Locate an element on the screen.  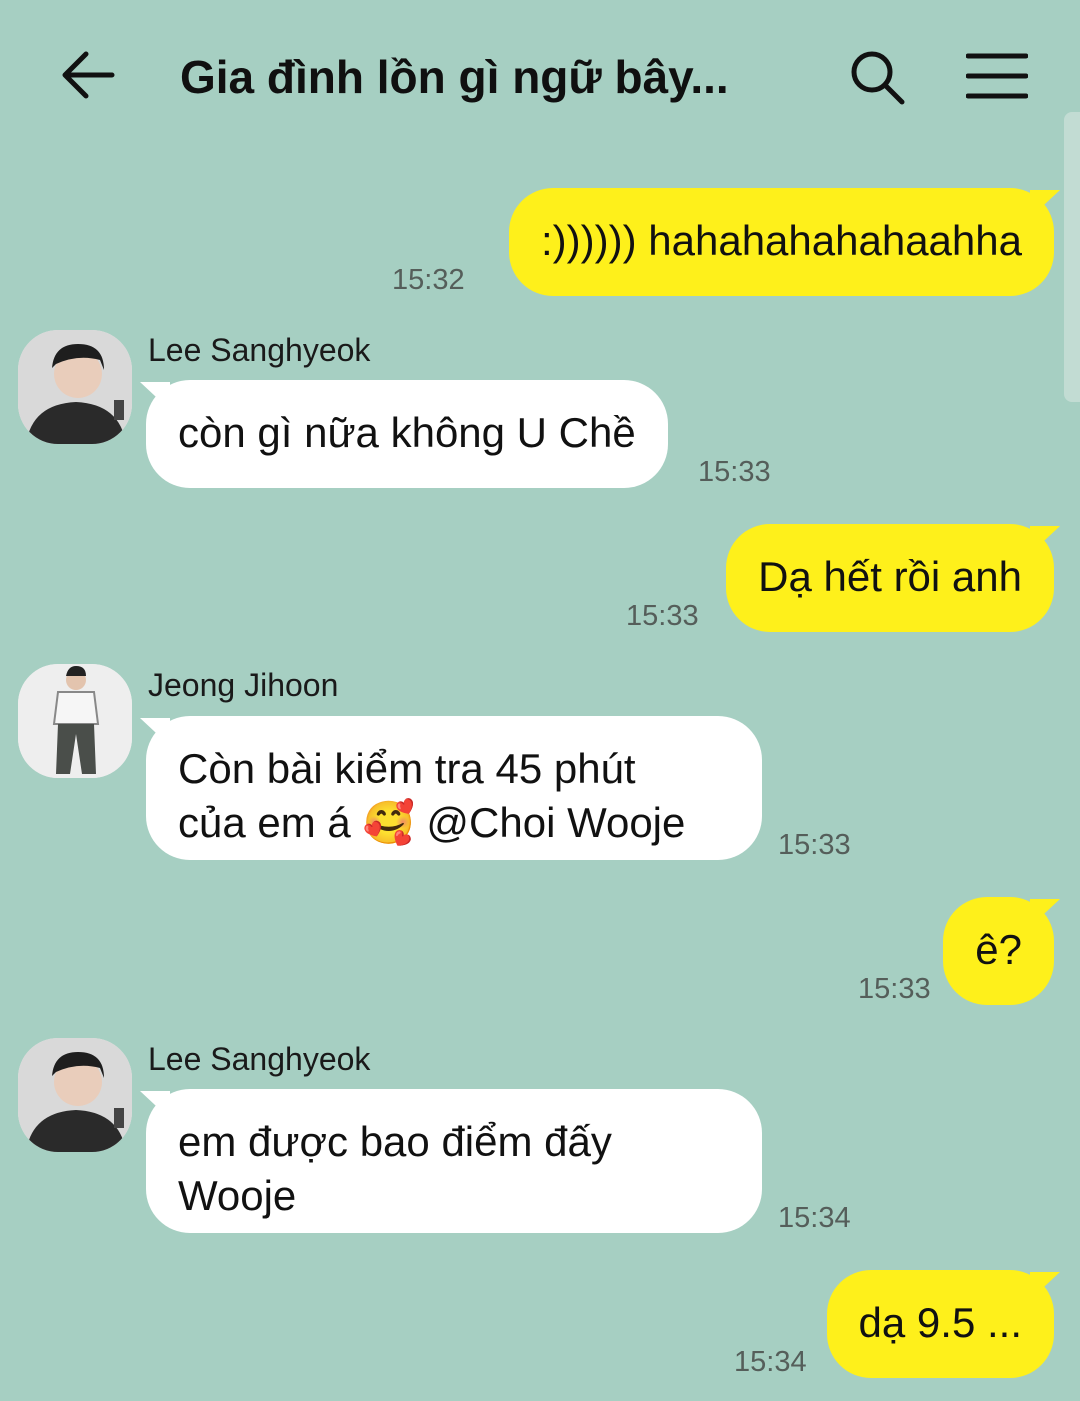
my-message-bubble: Dạ hết rồi anh is located at coordinates (890, 578).